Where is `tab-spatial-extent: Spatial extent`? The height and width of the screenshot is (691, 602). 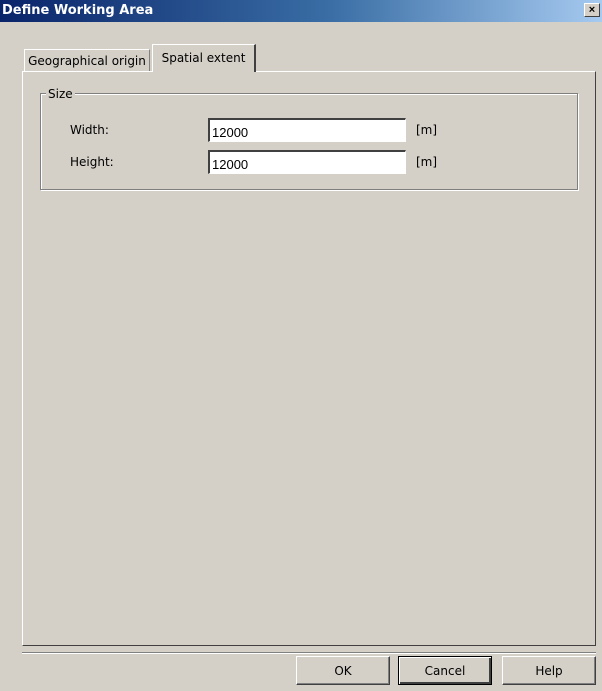 tab-spatial-extent: Spatial extent is located at coordinates (204, 58).